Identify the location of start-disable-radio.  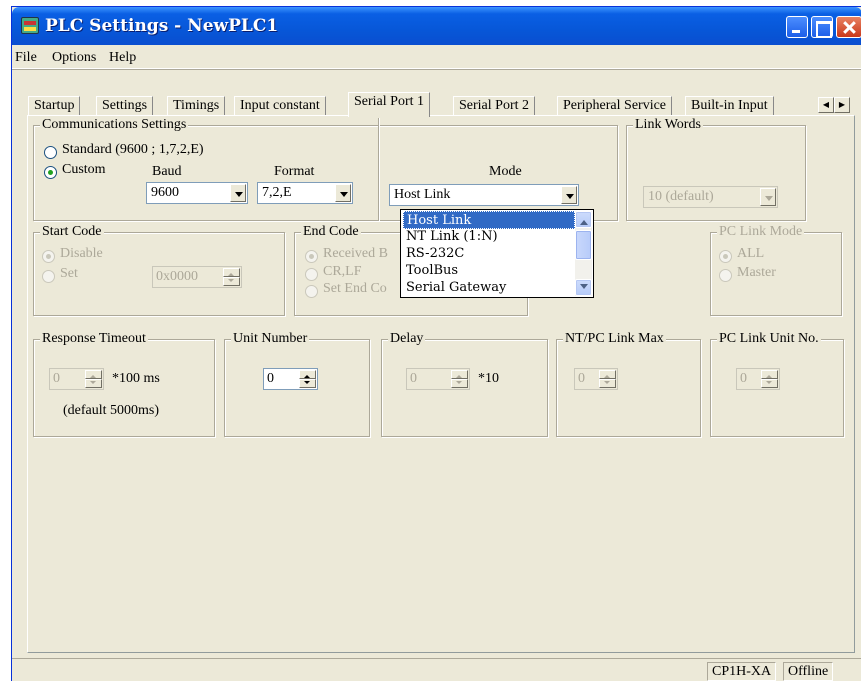
(48, 256).